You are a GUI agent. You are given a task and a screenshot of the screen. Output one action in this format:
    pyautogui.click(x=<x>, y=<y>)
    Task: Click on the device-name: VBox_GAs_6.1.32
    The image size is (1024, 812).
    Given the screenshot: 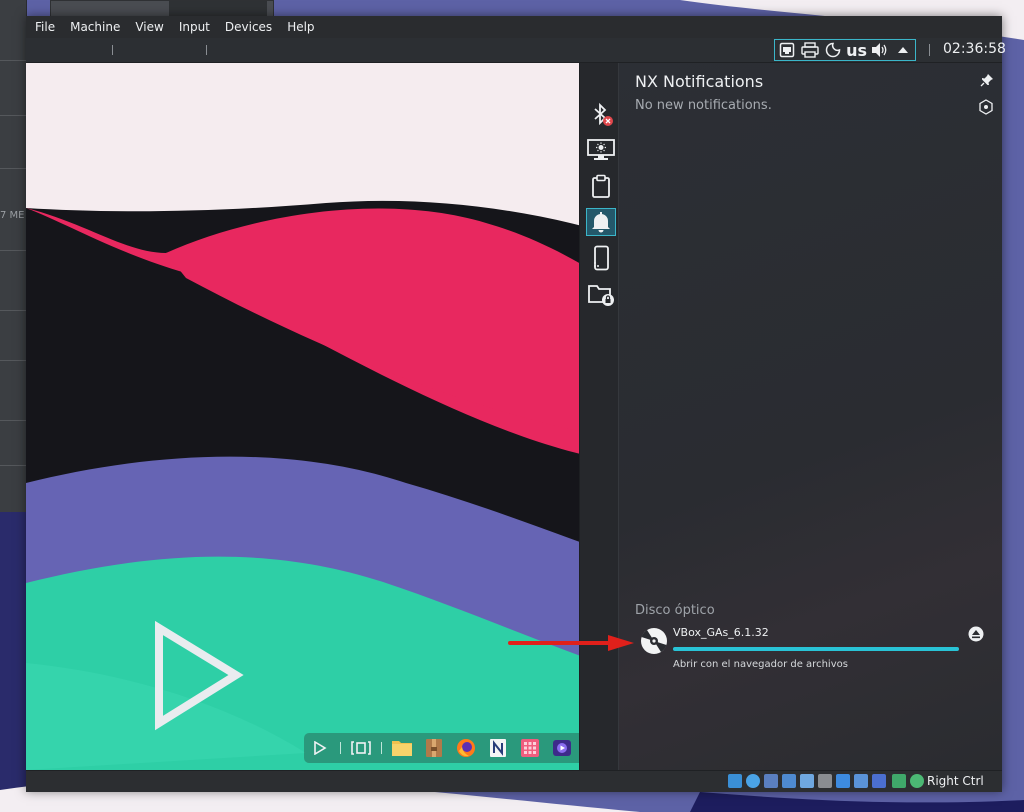 What is the action you would take?
    pyautogui.click(x=721, y=632)
    